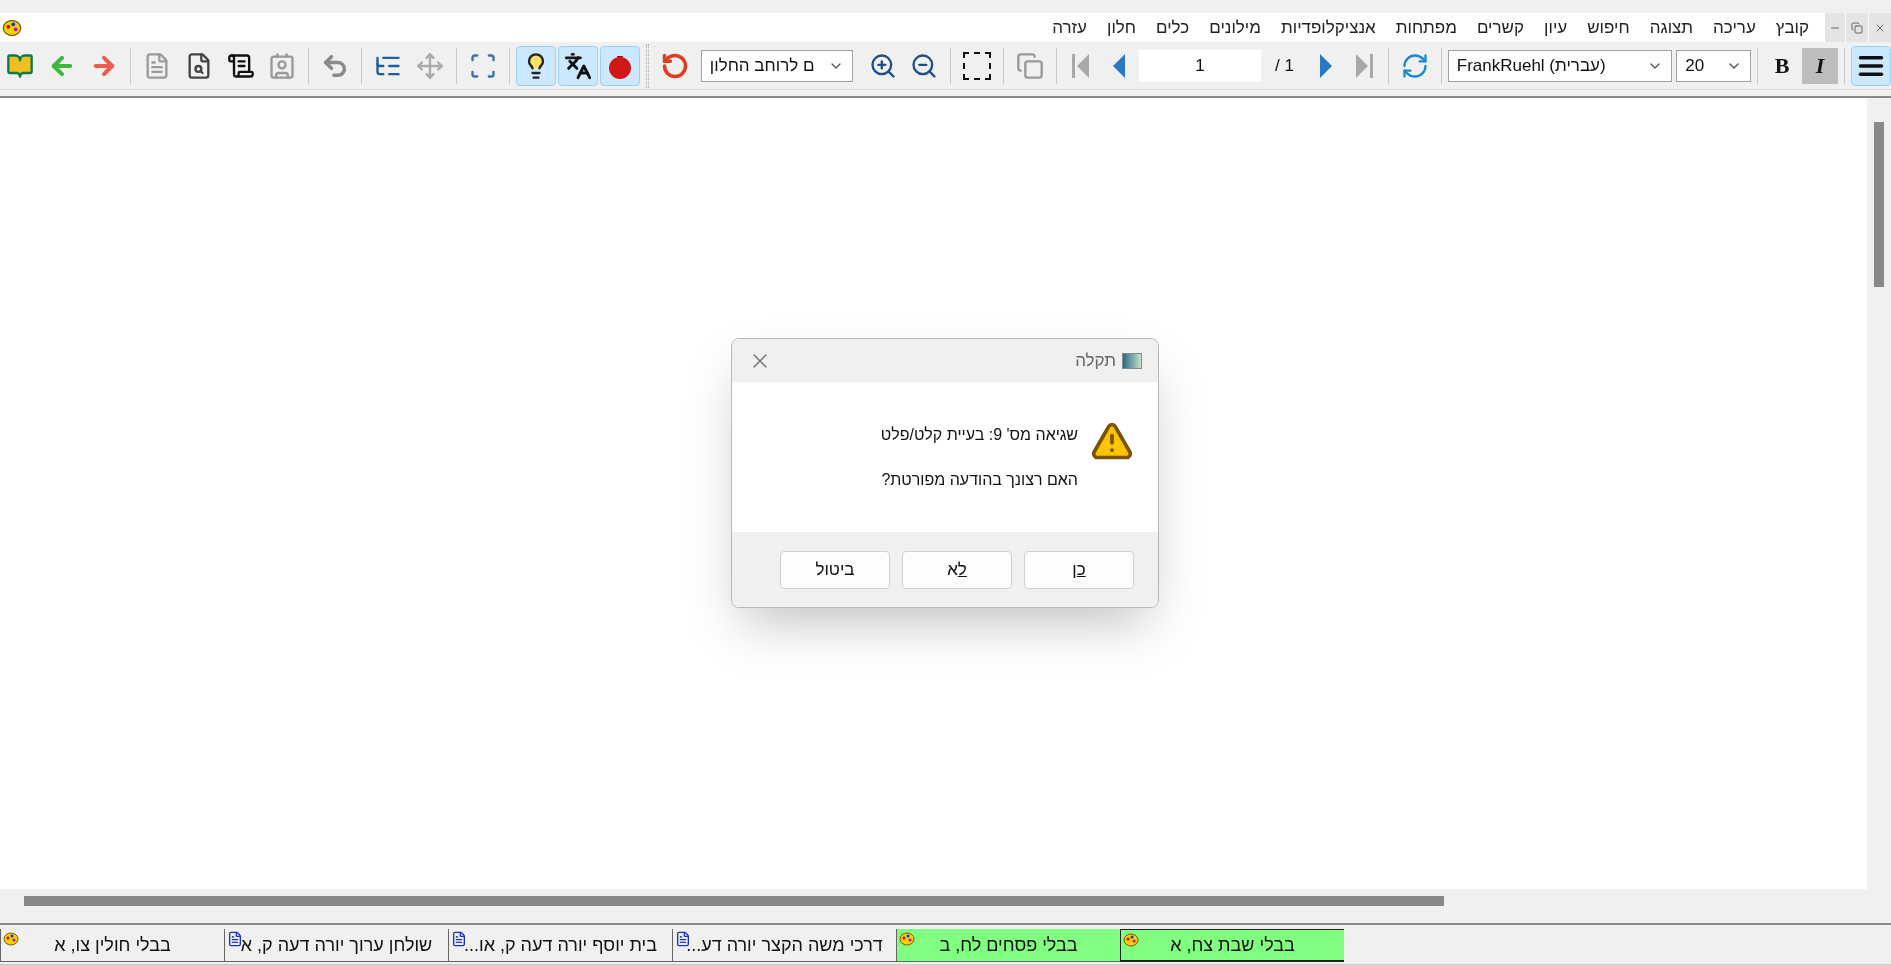  I want to click on document-tab: שולחן ערוך יורה דעה ק, א, so click(336, 945).